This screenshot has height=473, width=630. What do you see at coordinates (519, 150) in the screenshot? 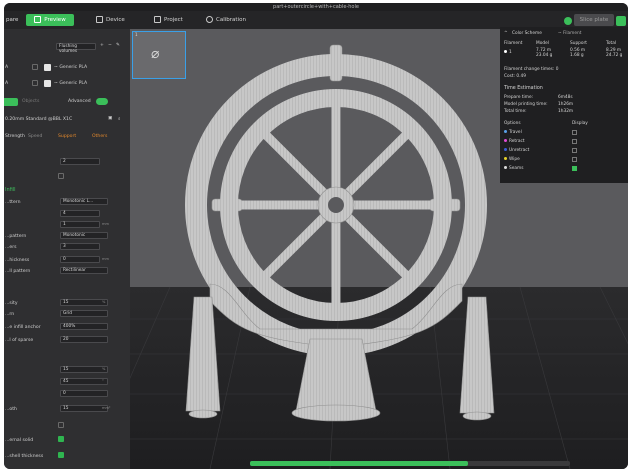
I see `option-label: Unretract` at bounding box center [519, 150].